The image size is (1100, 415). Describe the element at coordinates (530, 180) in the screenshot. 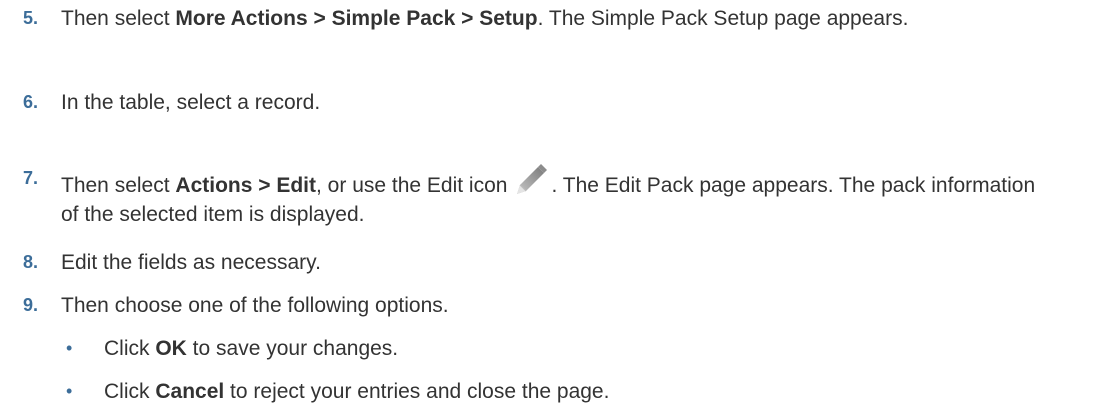

I see `pencil-icon` at that location.